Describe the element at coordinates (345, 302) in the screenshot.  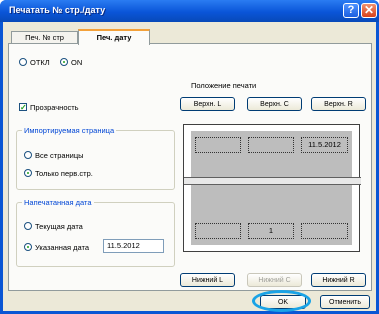
I see `cancel-button: Отменить` at that location.